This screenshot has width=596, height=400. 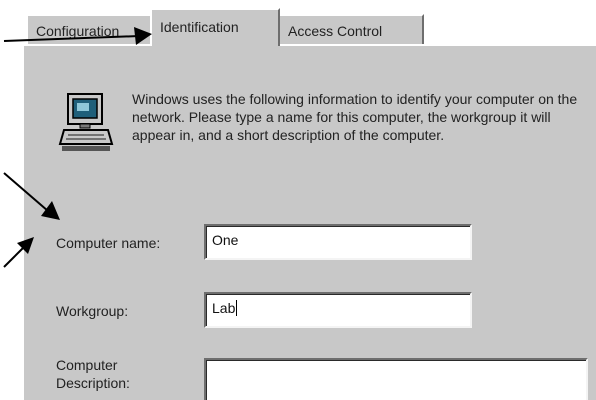 I want to click on workgroup-value: Lab, so click(x=224, y=308).